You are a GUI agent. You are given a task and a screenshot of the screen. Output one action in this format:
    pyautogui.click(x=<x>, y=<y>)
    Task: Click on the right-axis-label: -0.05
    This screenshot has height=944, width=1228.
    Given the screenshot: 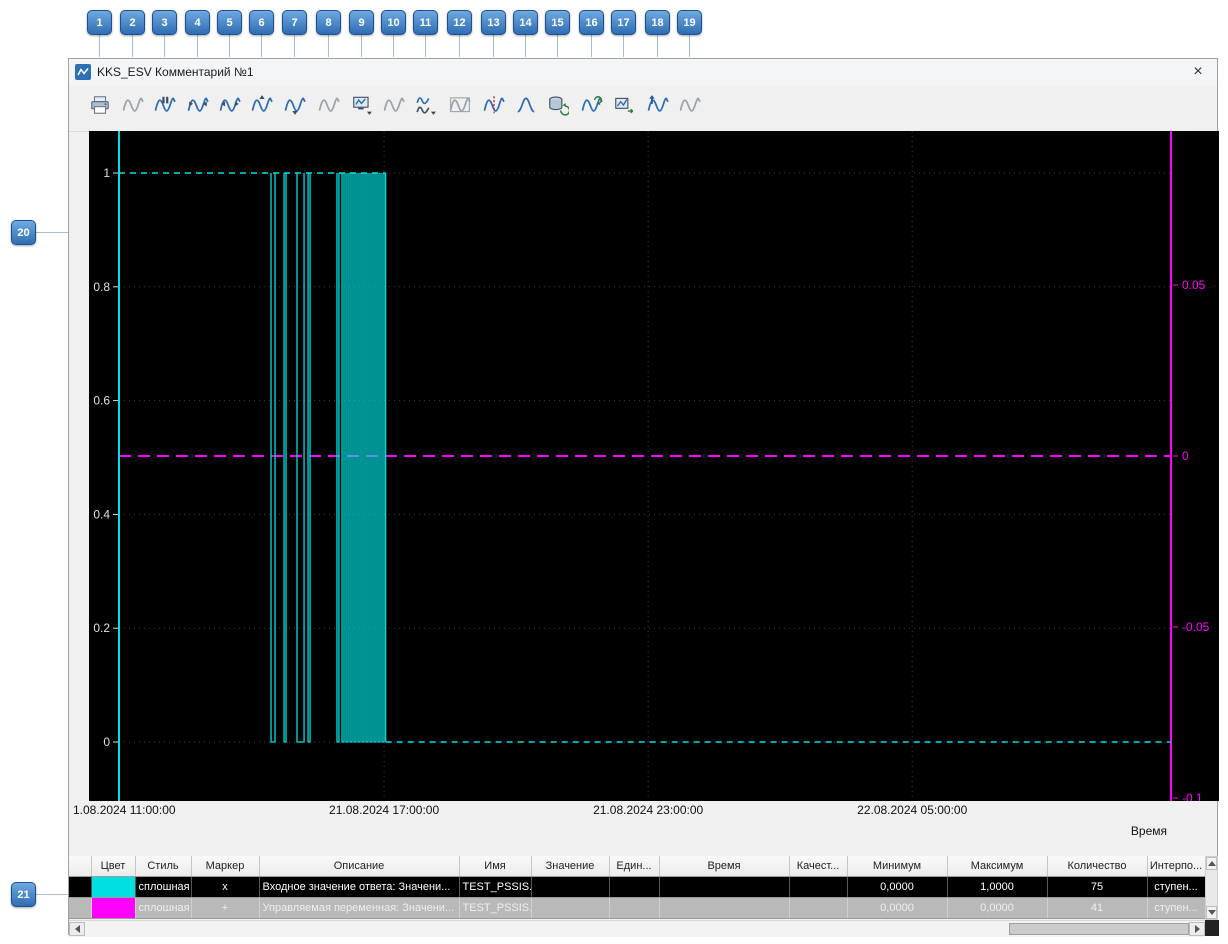 What is the action you would take?
    pyautogui.click(x=1196, y=627)
    